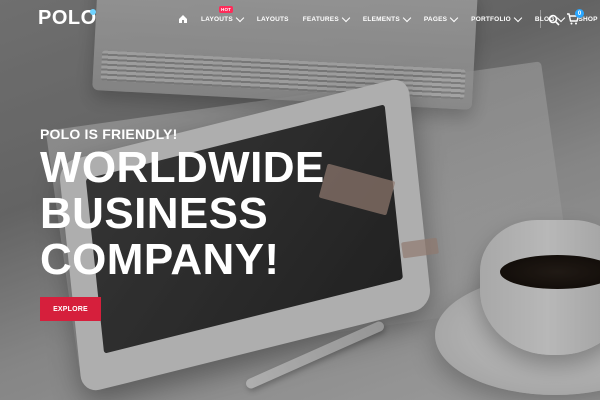 The width and height of the screenshot is (600, 400). What do you see at coordinates (154, 213) in the screenshot?
I see `hero-headline-line: BUSINESS` at bounding box center [154, 213].